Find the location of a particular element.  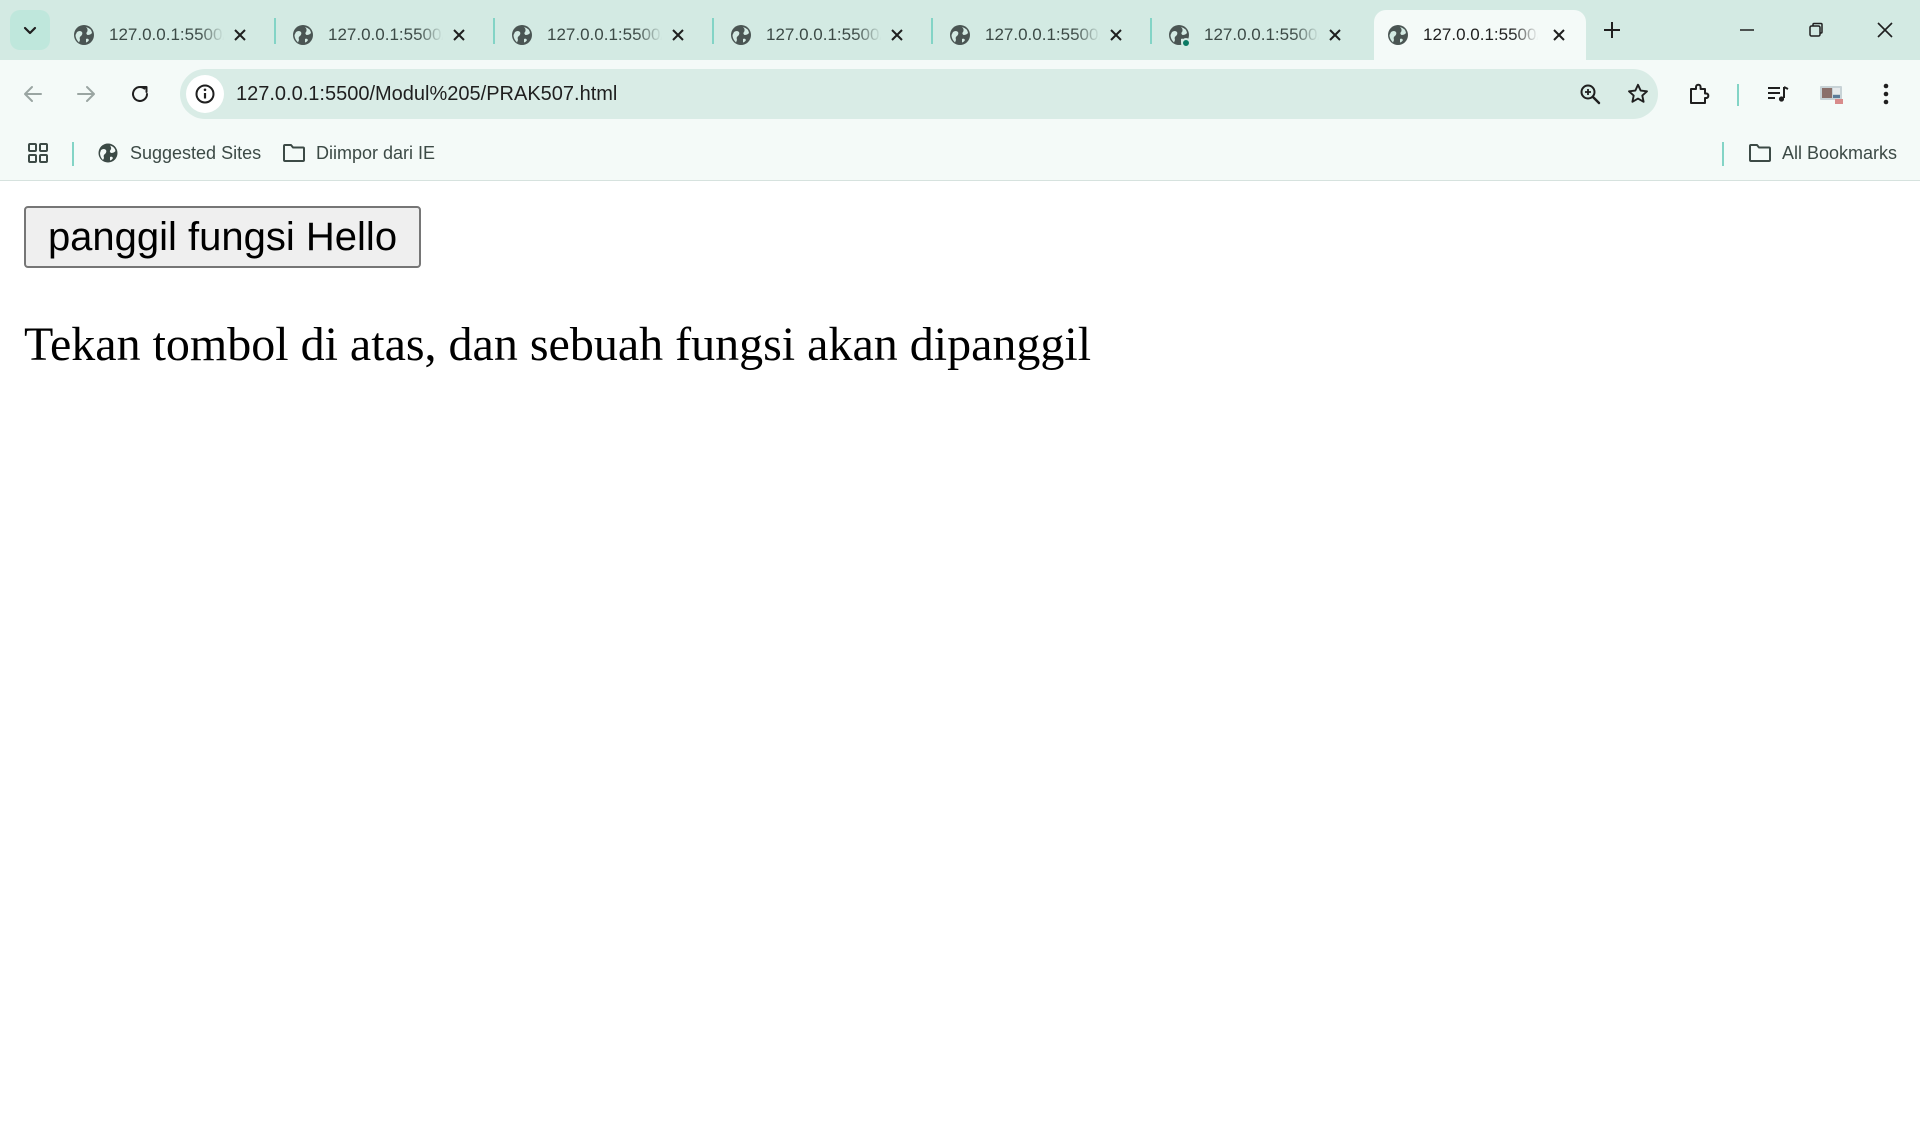

playlist-music-icon is located at coordinates (1778, 94).